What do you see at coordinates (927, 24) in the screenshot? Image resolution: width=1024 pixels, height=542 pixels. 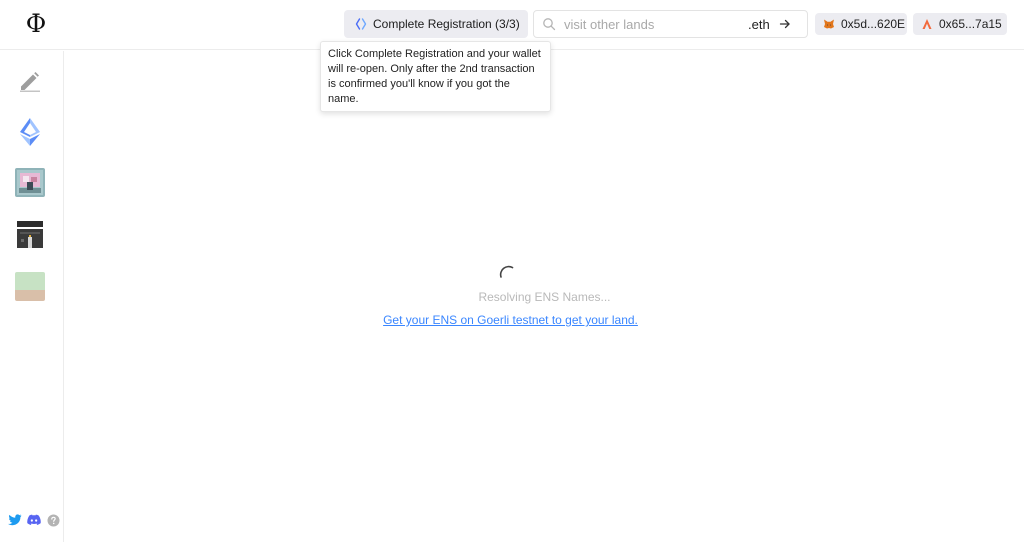 I see `arbitrum-icon` at bounding box center [927, 24].